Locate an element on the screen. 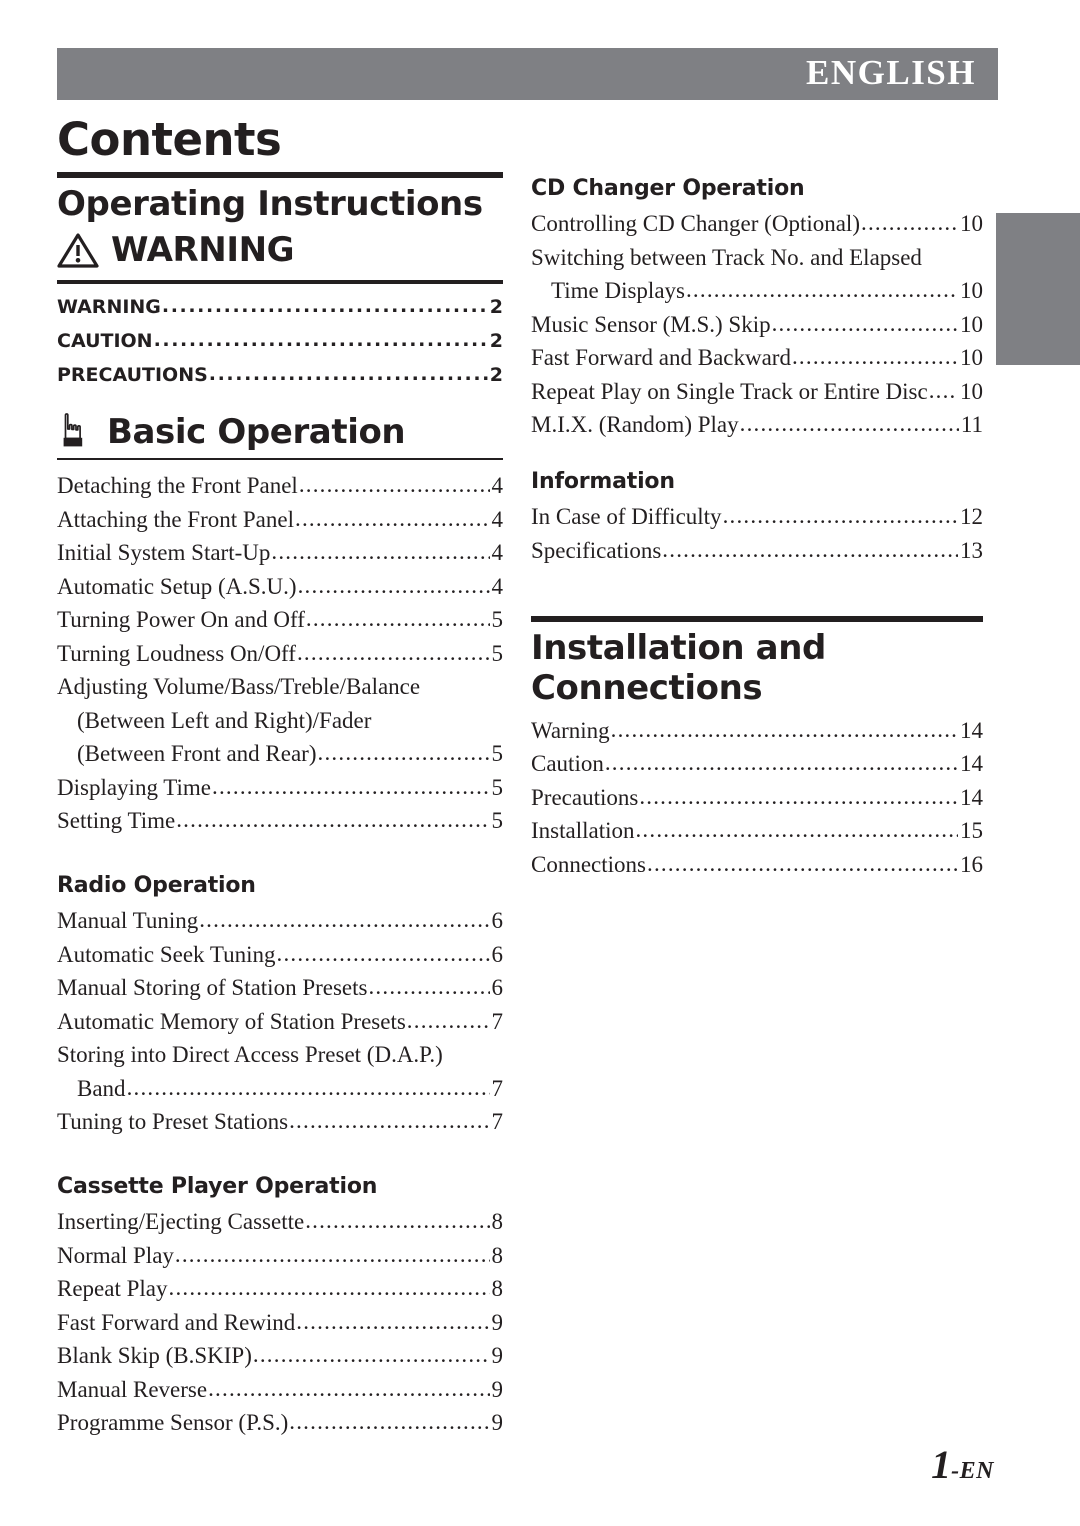 This screenshot has height=1526, width=1080. toc-entry-label: M.I.X. (Random) Play is located at coordinates (635, 425).